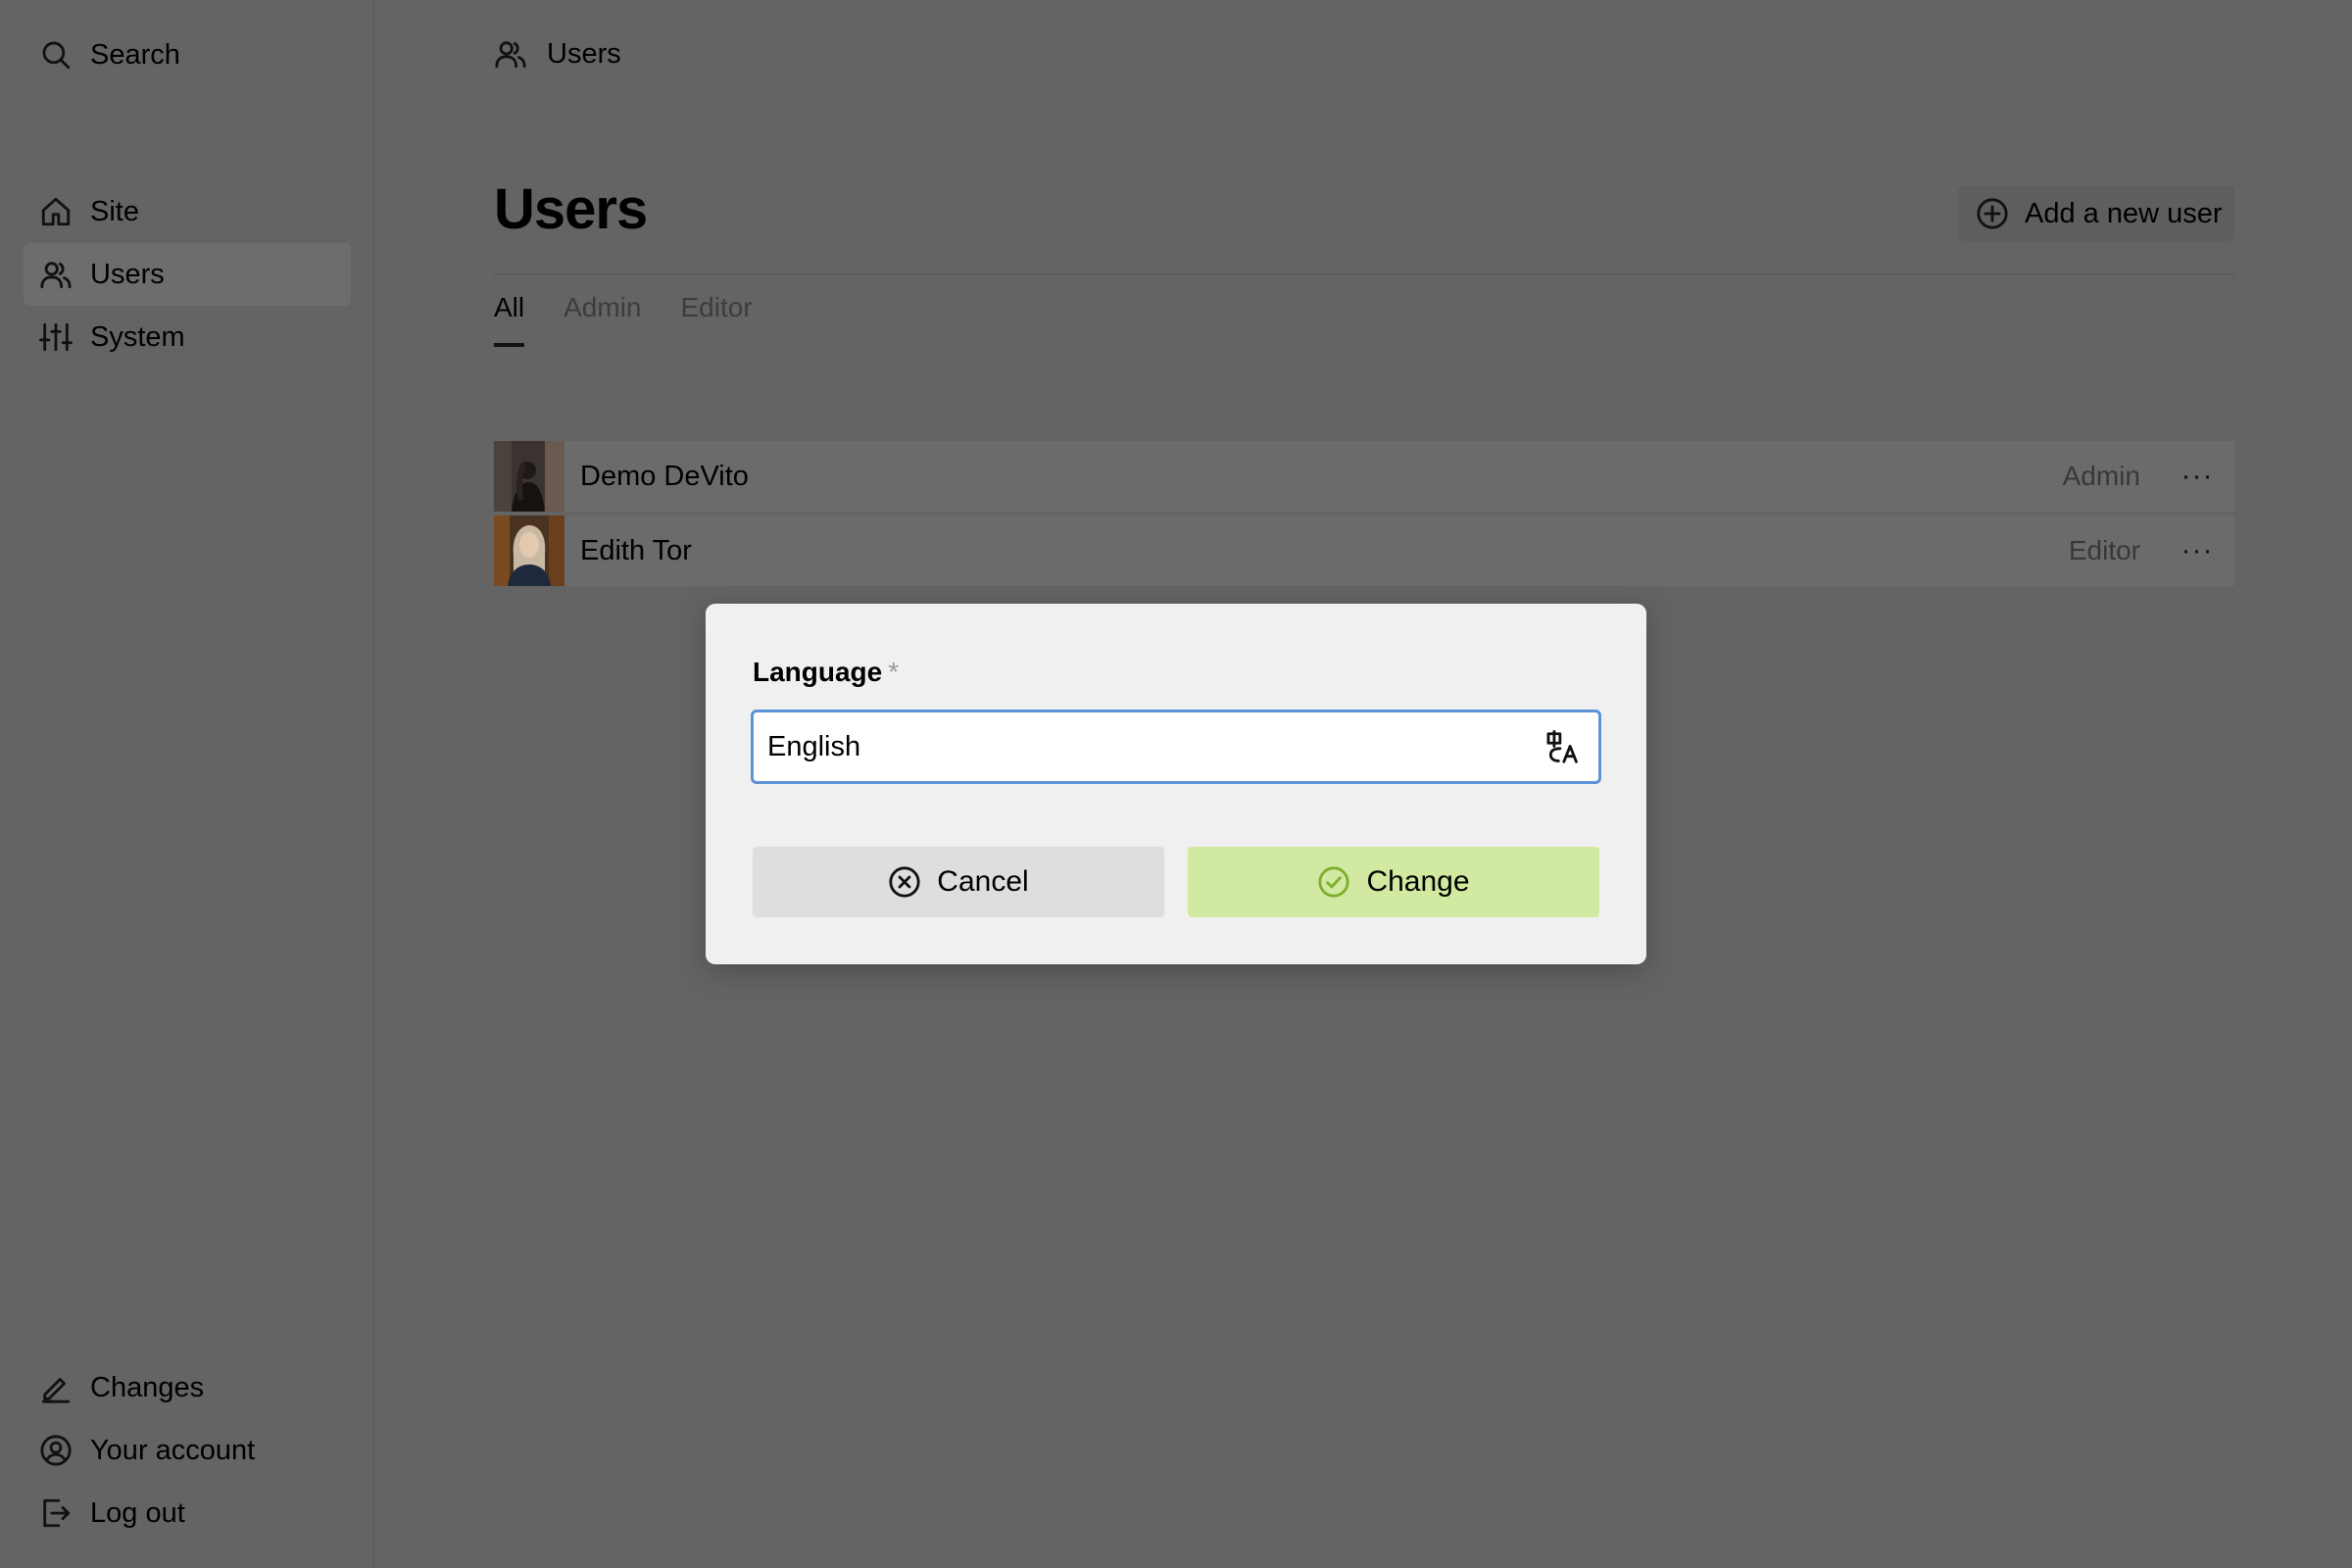 Image resolution: width=2352 pixels, height=1568 pixels. I want to click on logout-icon, so click(57, 1513).